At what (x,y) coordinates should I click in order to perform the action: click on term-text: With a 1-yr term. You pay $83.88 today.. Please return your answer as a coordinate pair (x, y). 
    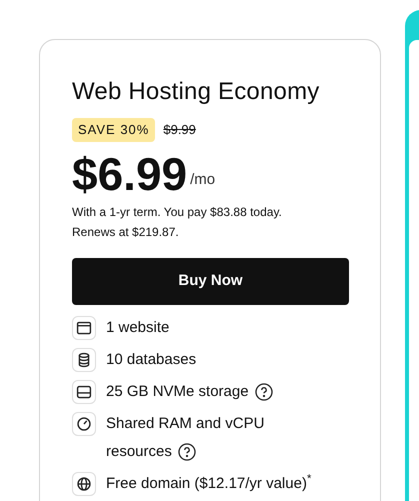
    Looking at the image, I should click on (177, 212).